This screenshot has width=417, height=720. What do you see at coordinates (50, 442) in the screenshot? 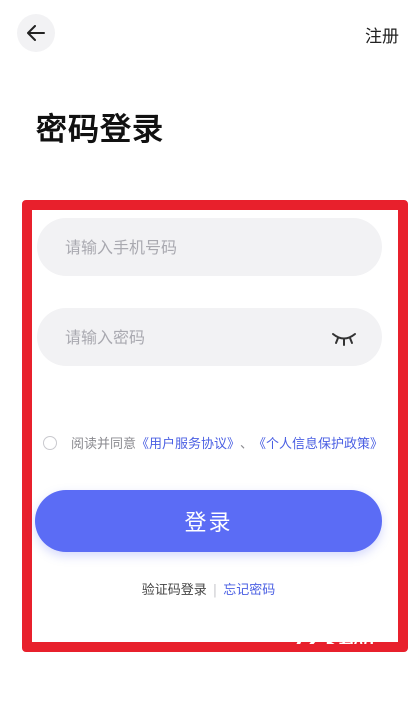
I see `agreement-checkbox` at bounding box center [50, 442].